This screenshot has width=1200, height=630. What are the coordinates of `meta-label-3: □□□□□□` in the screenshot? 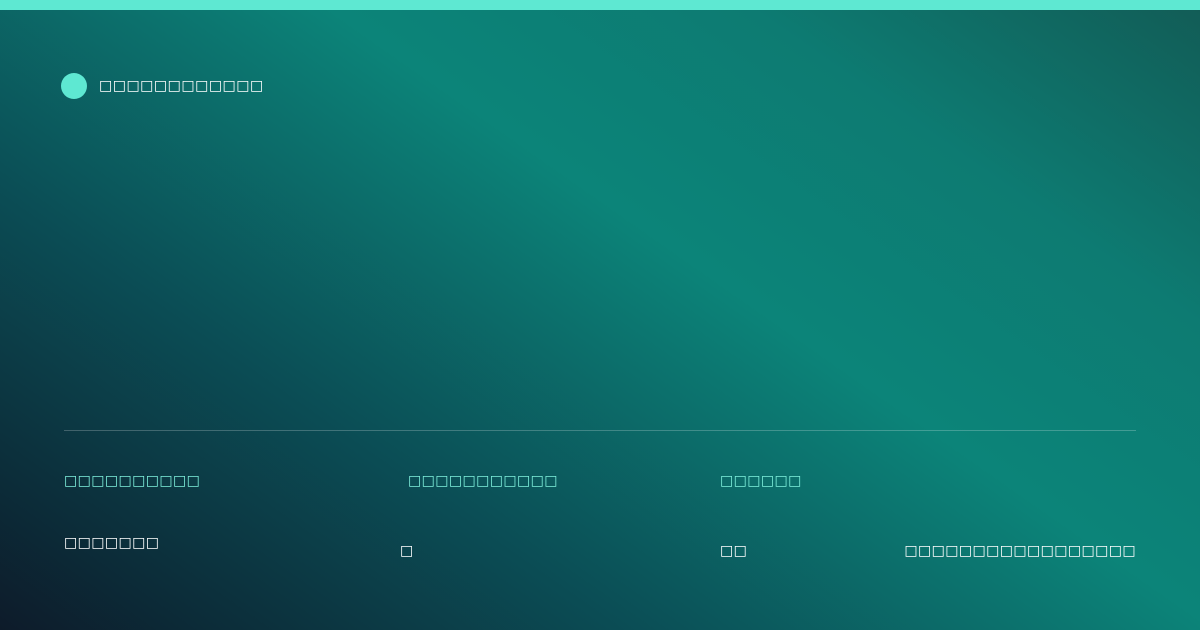 It's located at (761, 481).